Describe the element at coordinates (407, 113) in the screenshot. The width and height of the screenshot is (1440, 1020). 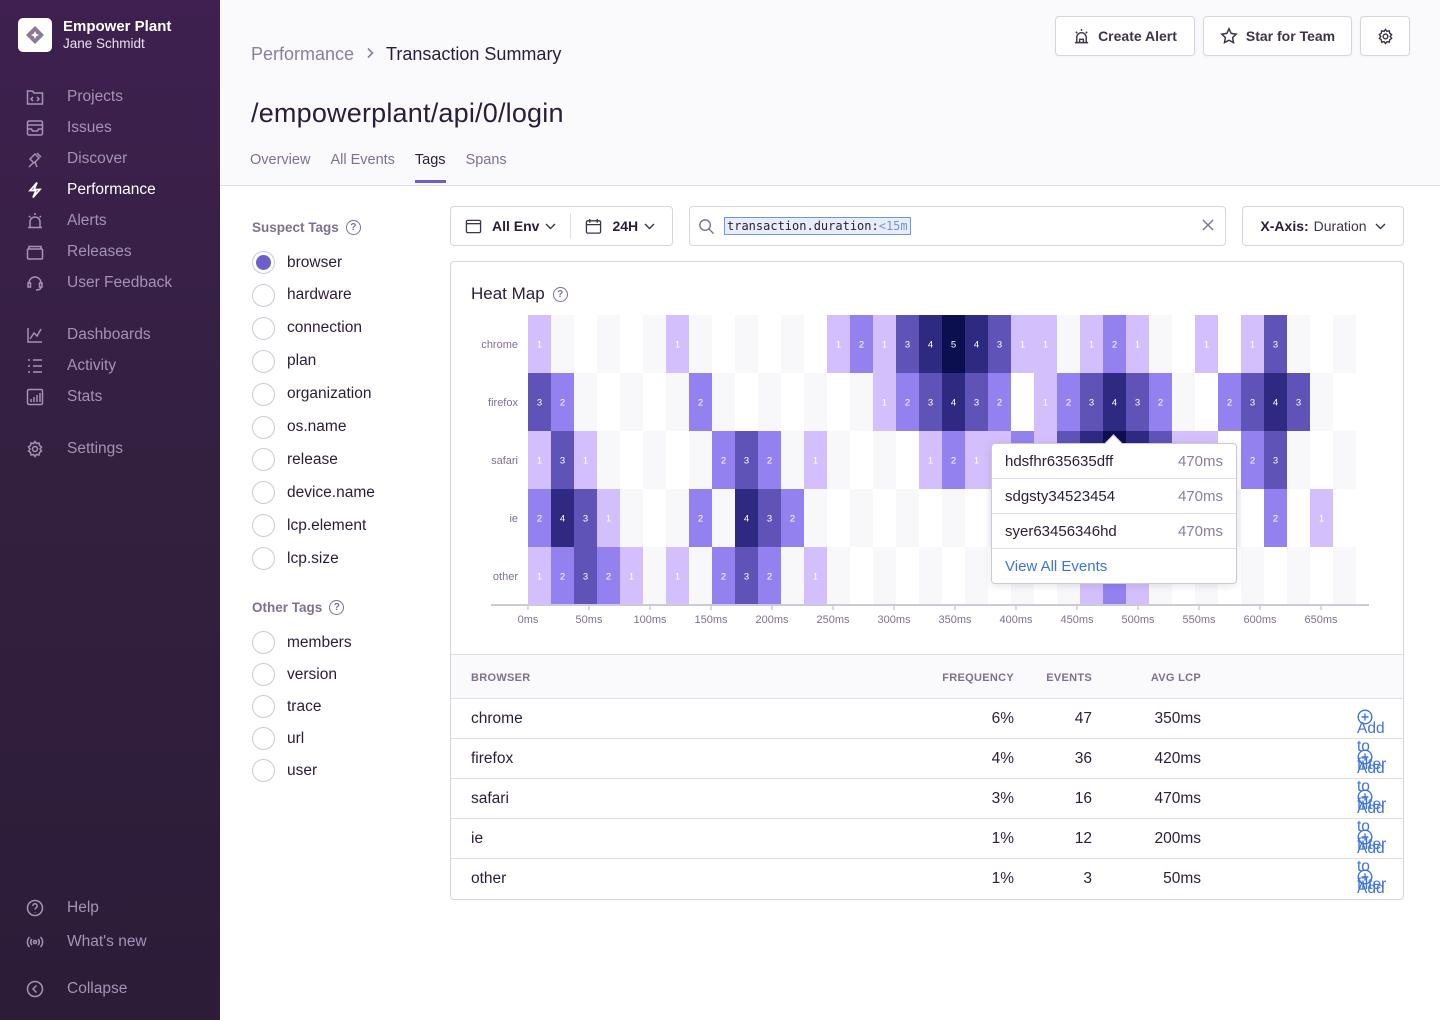
I see `page-title: /empowerplant/api/0/login` at that location.